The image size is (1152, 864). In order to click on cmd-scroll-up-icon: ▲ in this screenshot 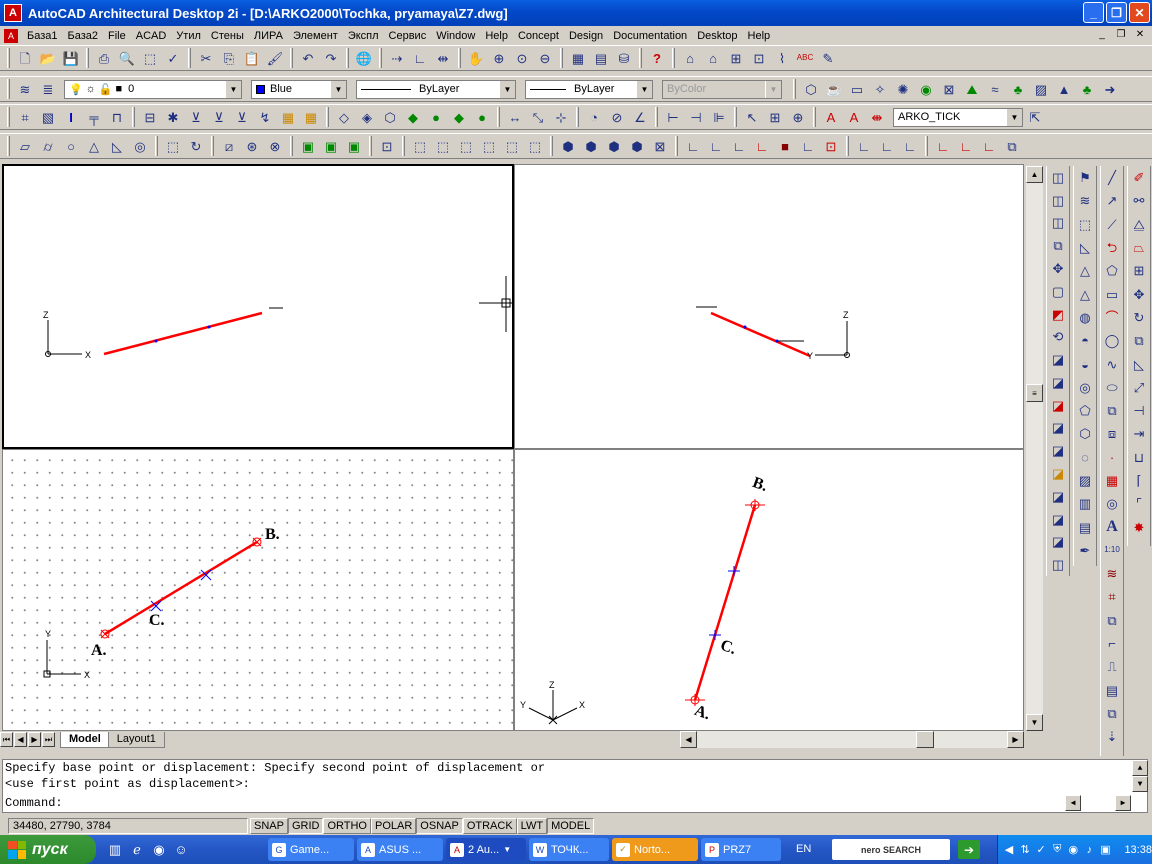, I will do `click(1140, 768)`.